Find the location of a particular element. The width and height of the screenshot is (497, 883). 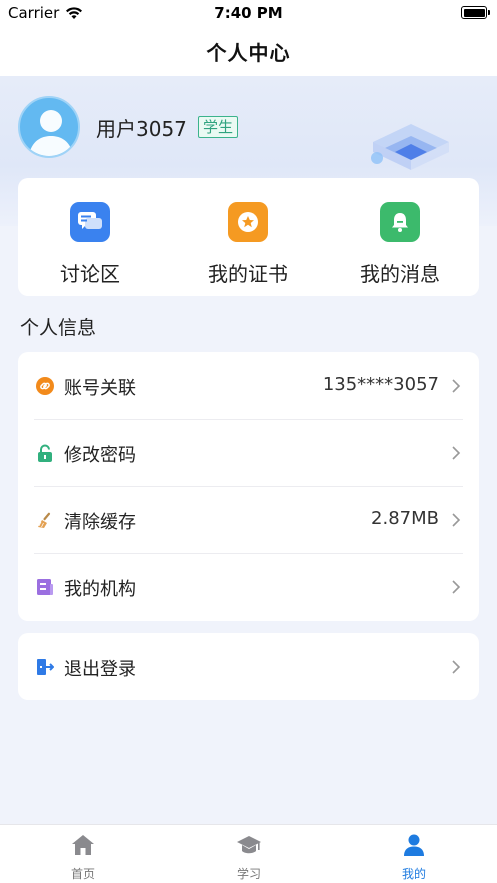

page-title: 个人中心 is located at coordinates (248, 52).